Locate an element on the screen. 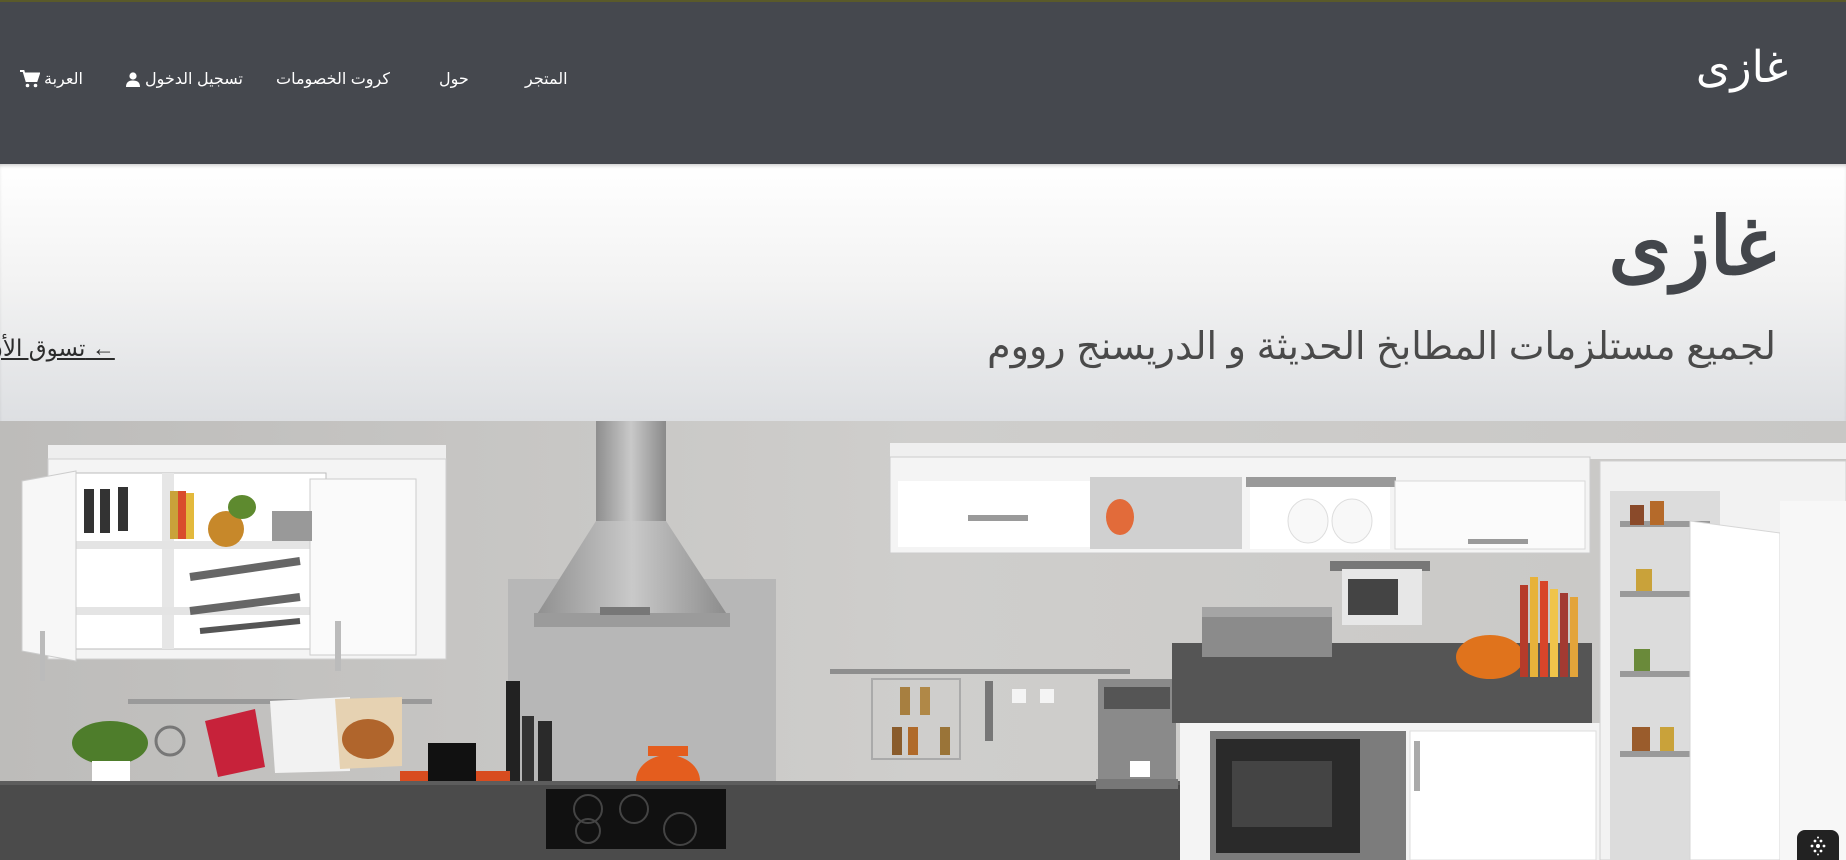 The image size is (1846, 860). user-icon is located at coordinates (133, 79).